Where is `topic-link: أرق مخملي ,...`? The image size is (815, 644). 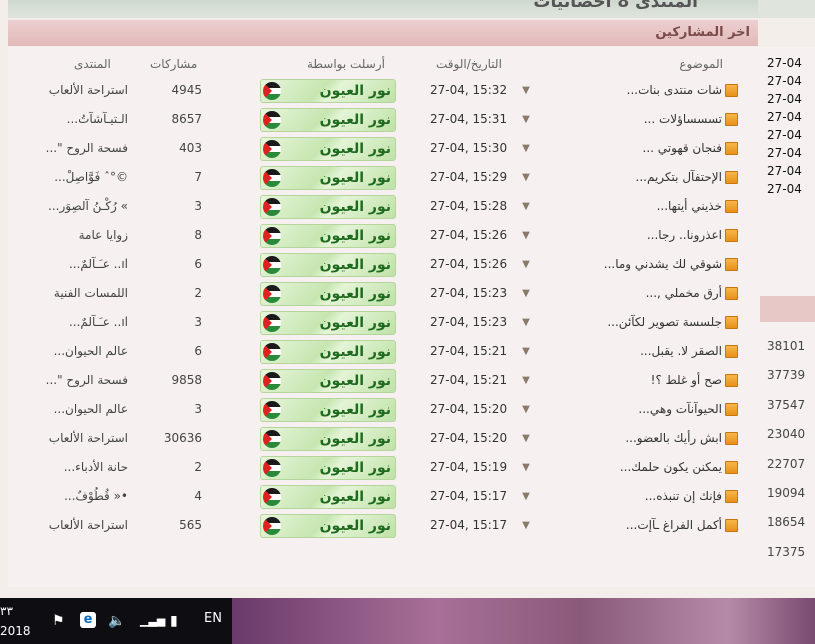 topic-link: أرق مخملي ,... is located at coordinates (692, 293).